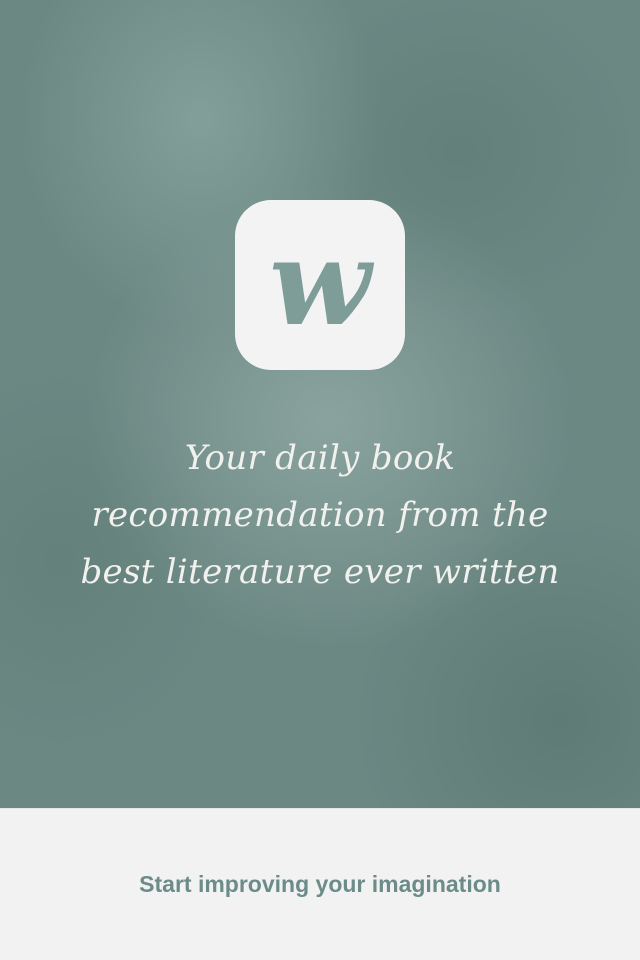  I want to click on logo-letter: w, so click(321, 282).